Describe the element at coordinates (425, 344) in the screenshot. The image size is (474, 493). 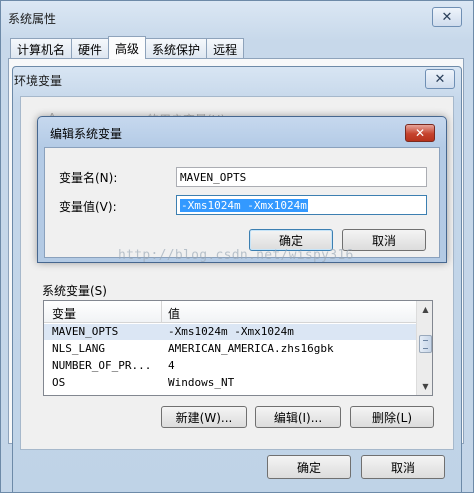
I see `scrollbar-thumb` at that location.